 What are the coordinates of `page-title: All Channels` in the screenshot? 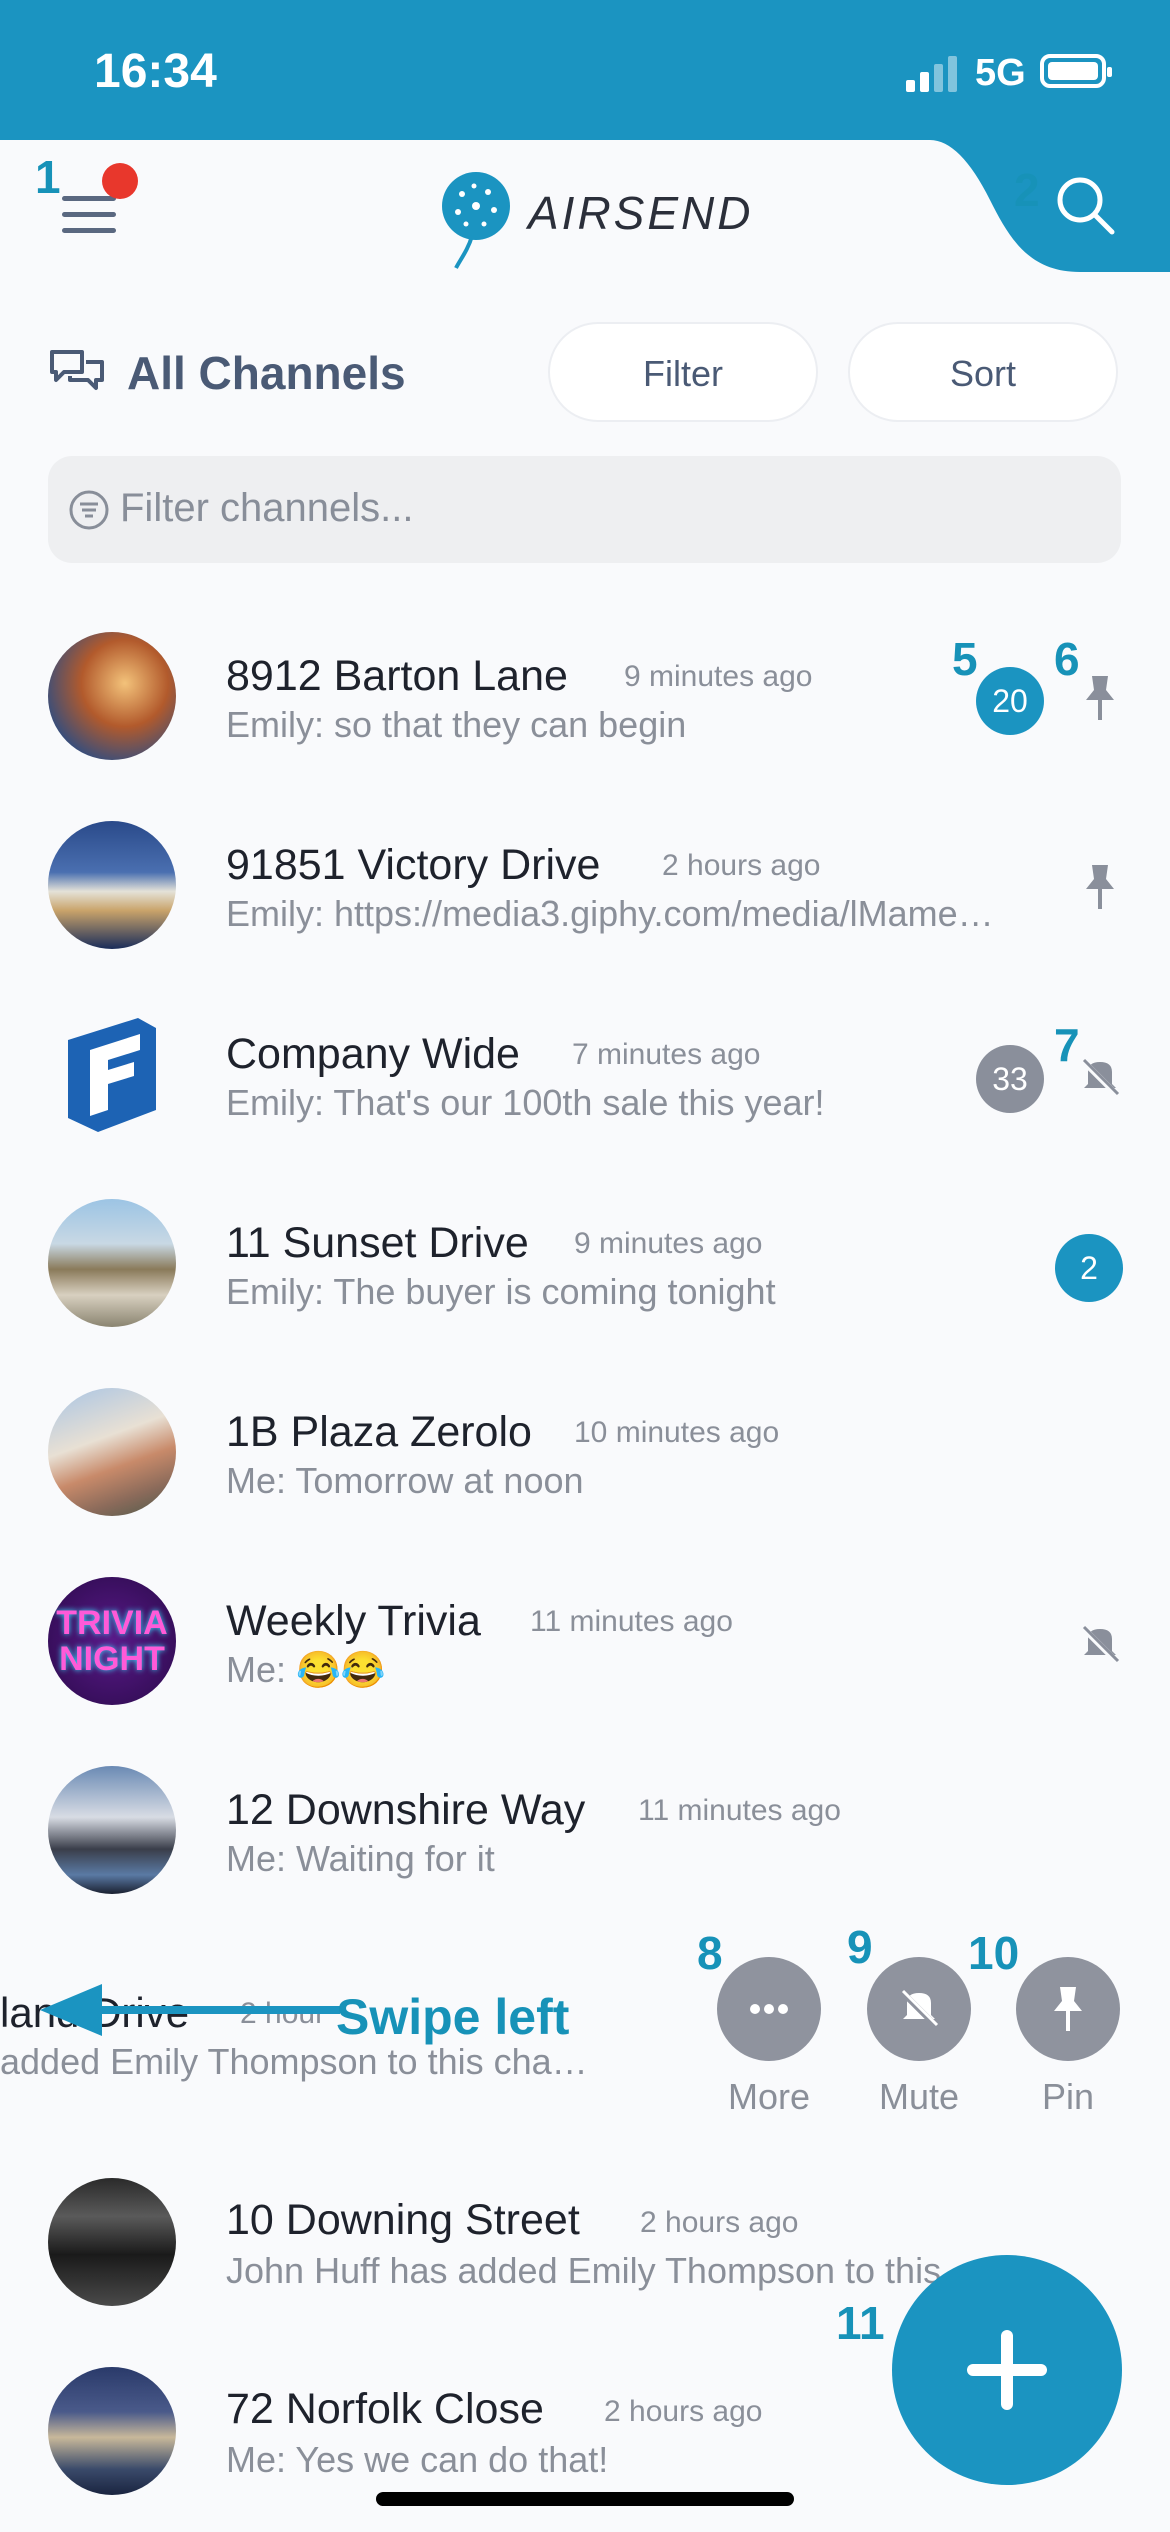 It's located at (266, 373).